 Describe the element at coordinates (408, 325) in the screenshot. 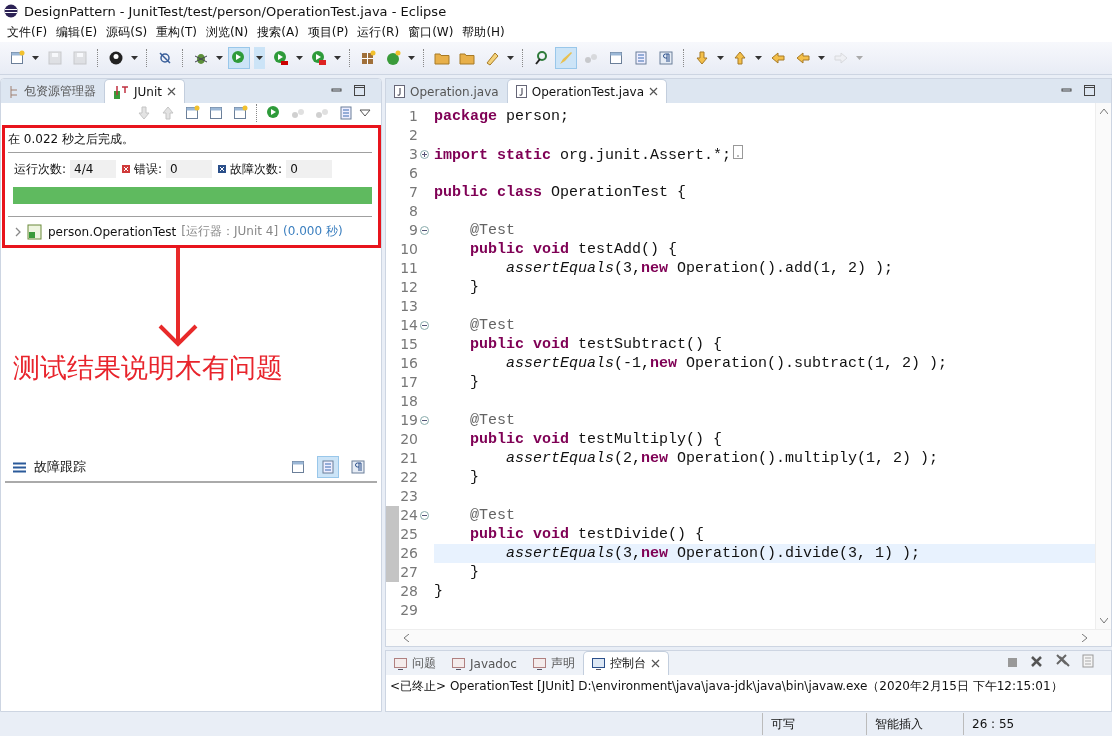

I see `line-number: 14` at that location.